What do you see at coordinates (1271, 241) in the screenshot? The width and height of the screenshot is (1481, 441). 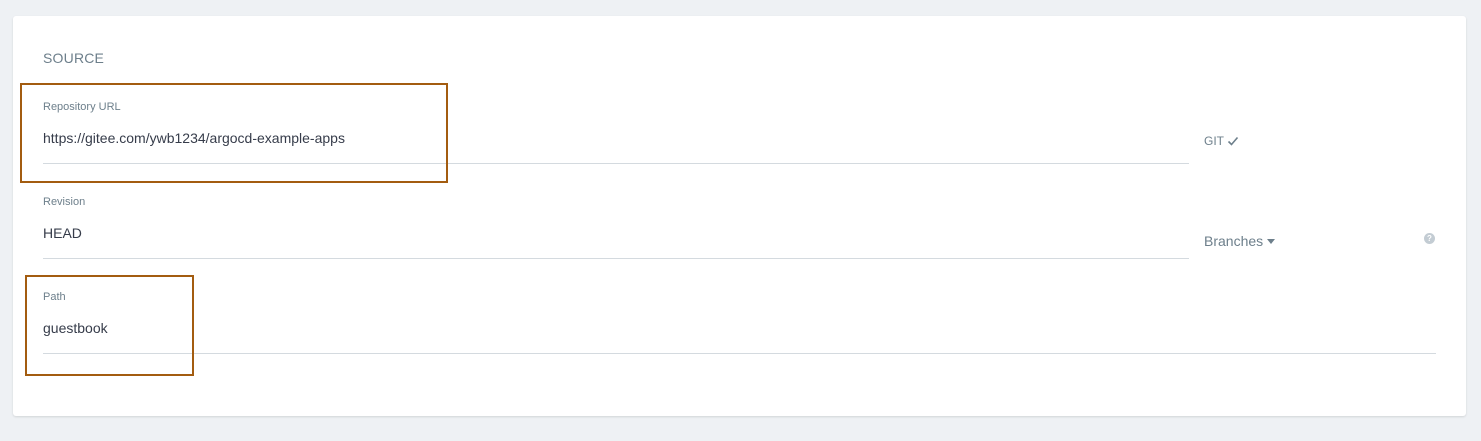 I see `caret-down-icon` at bounding box center [1271, 241].